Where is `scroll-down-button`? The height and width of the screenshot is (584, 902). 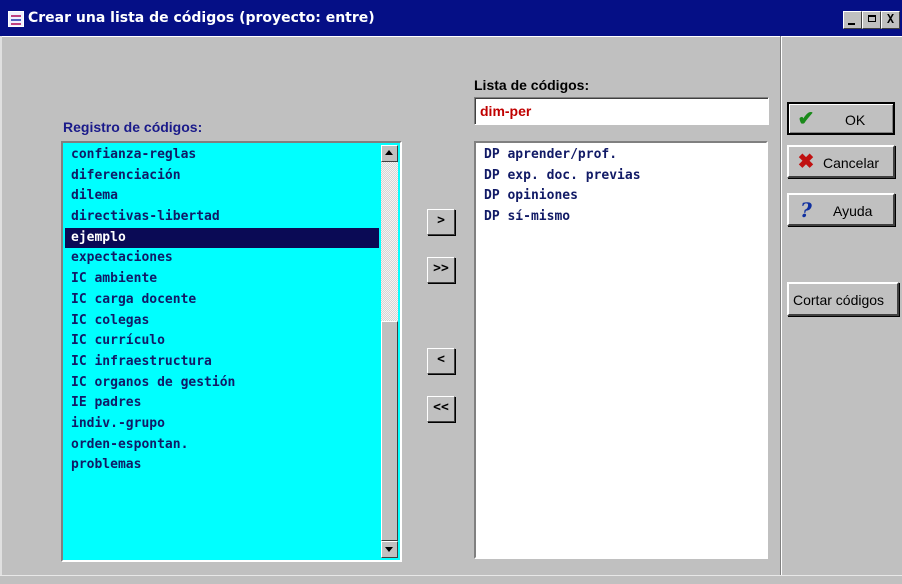
scroll-down-button is located at coordinates (389, 549).